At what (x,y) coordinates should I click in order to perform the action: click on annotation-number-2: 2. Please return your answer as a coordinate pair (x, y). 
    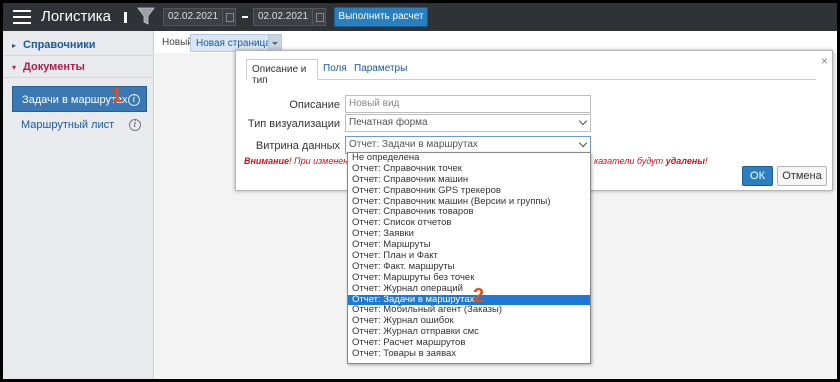
    Looking at the image, I should click on (479, 296).